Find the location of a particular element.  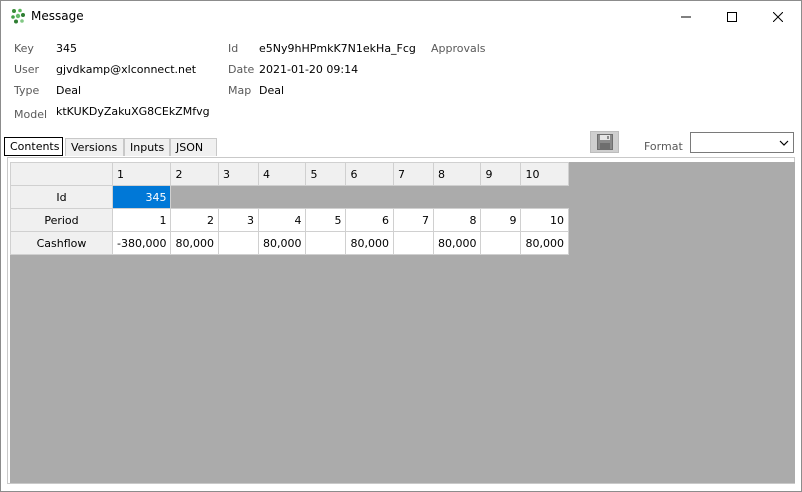

maximize-icon is located at coordinates (732, 16).